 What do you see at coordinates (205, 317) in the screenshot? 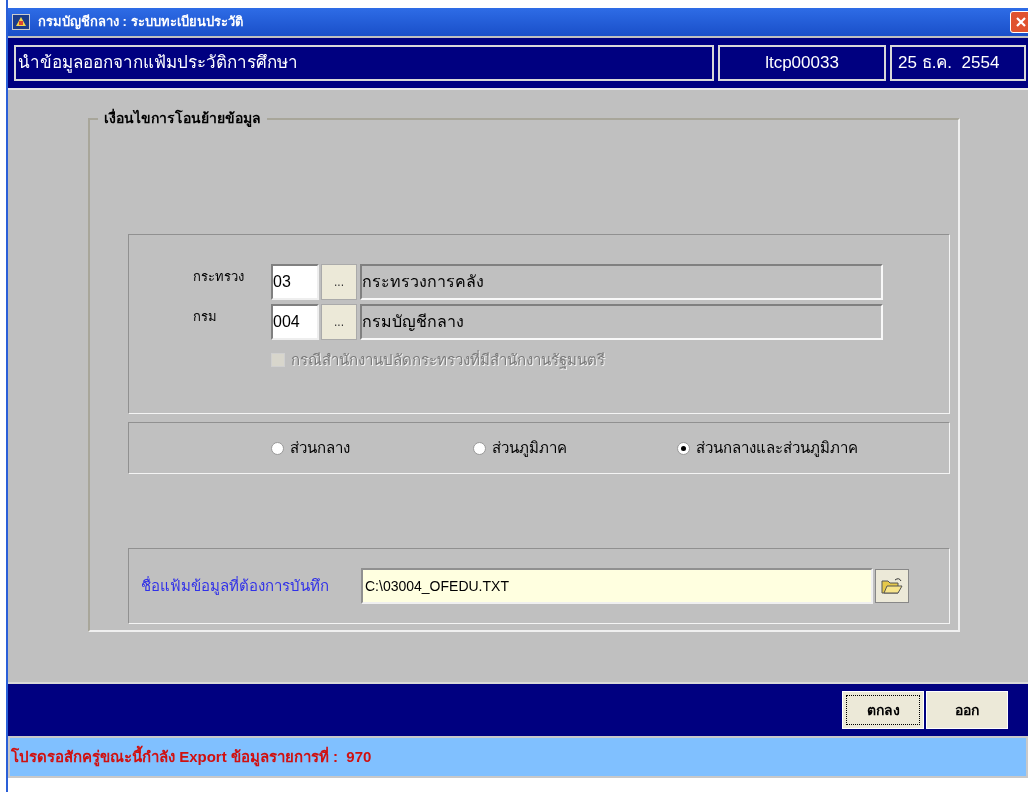
I see `field-label: กรม` at bounding box center [205, 317].